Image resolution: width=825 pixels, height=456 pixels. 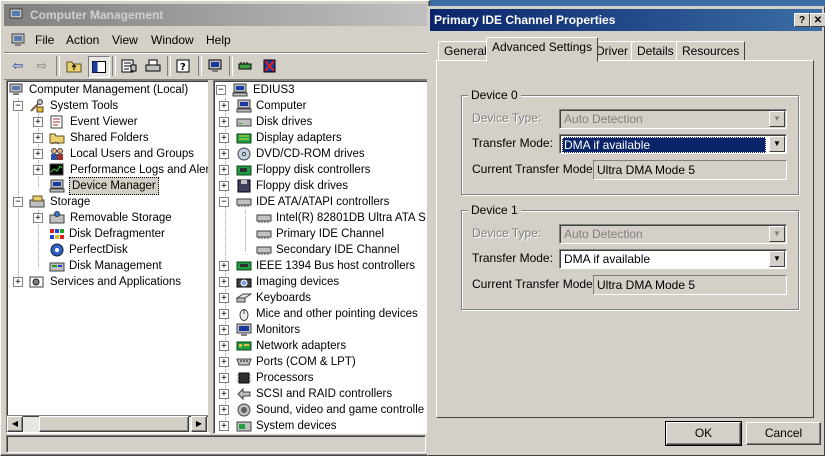 I want to click on dialog-title-bar: Primary IDE Channel Properties ? ✕, so click(x=627, y=20).